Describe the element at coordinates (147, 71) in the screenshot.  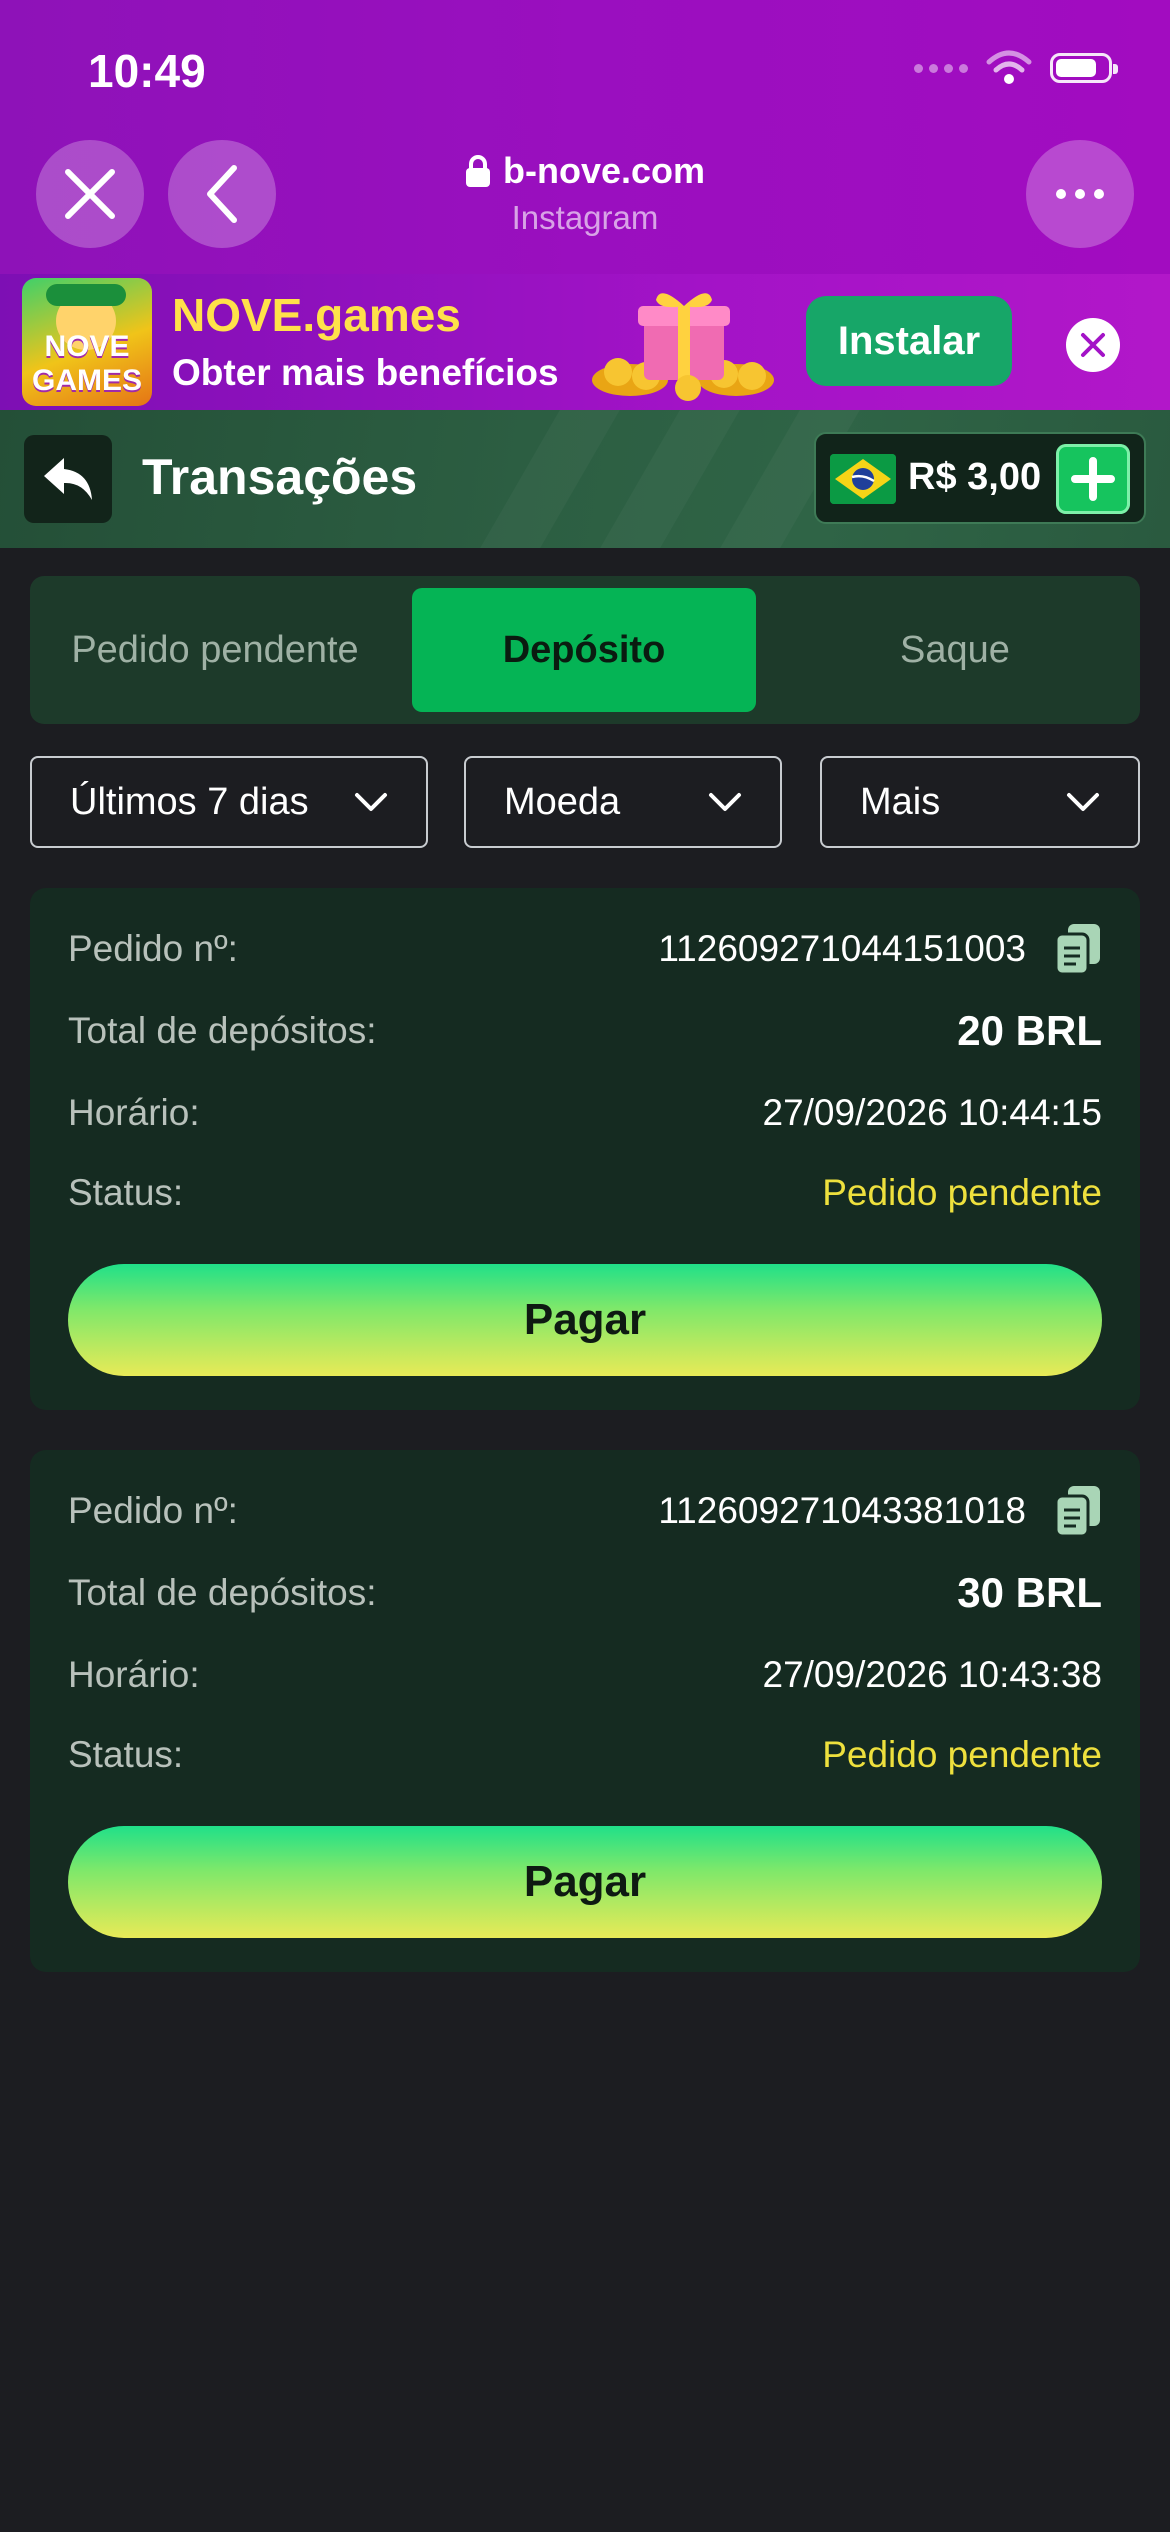
I see `status-time: 10:49` at that location.